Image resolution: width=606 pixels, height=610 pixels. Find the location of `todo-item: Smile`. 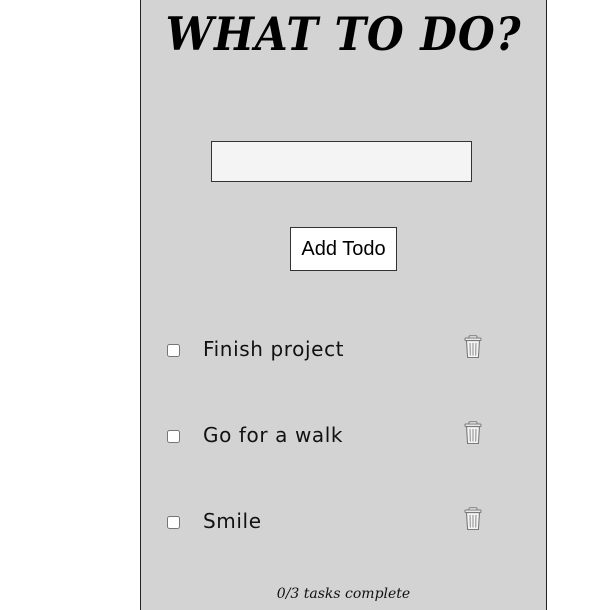

todo-item: Smile is located at coordinates (343, 523).